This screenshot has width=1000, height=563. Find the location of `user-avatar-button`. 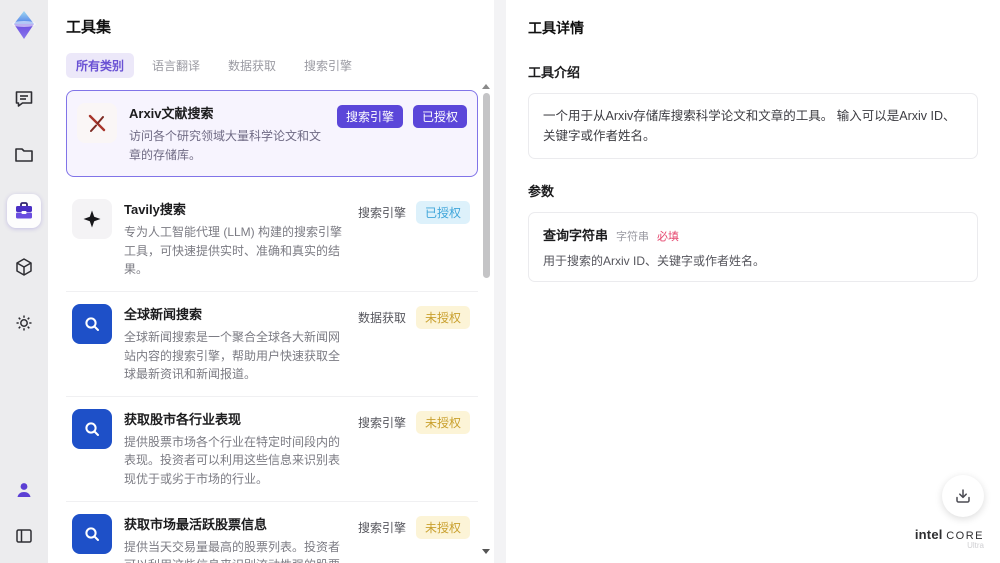

user-avatar-button is located at coordinates (24, 490).